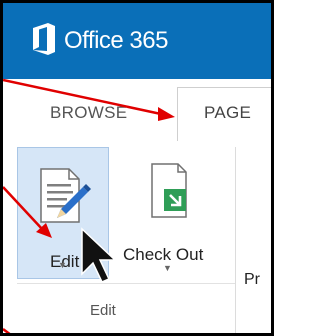  I want to click on check-out-button-label: Check Out, so click(163, 255).